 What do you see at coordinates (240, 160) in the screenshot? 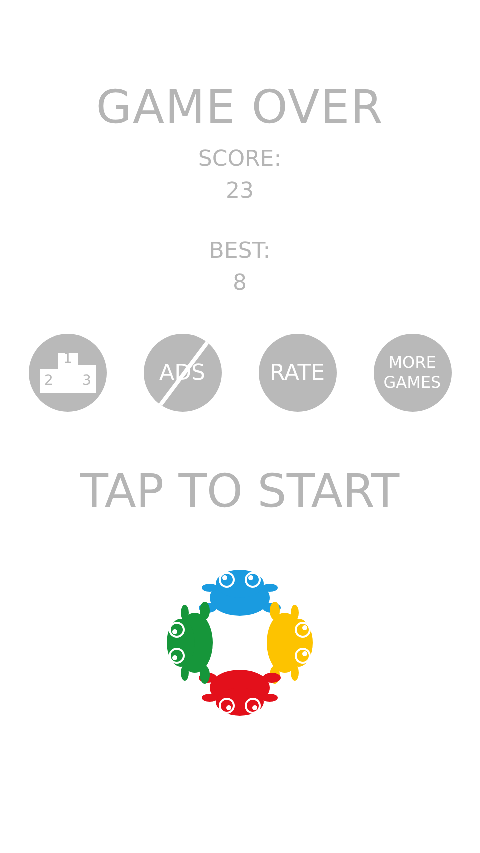
I see `score-label: SCORE:` at bounding box center [240, 160].